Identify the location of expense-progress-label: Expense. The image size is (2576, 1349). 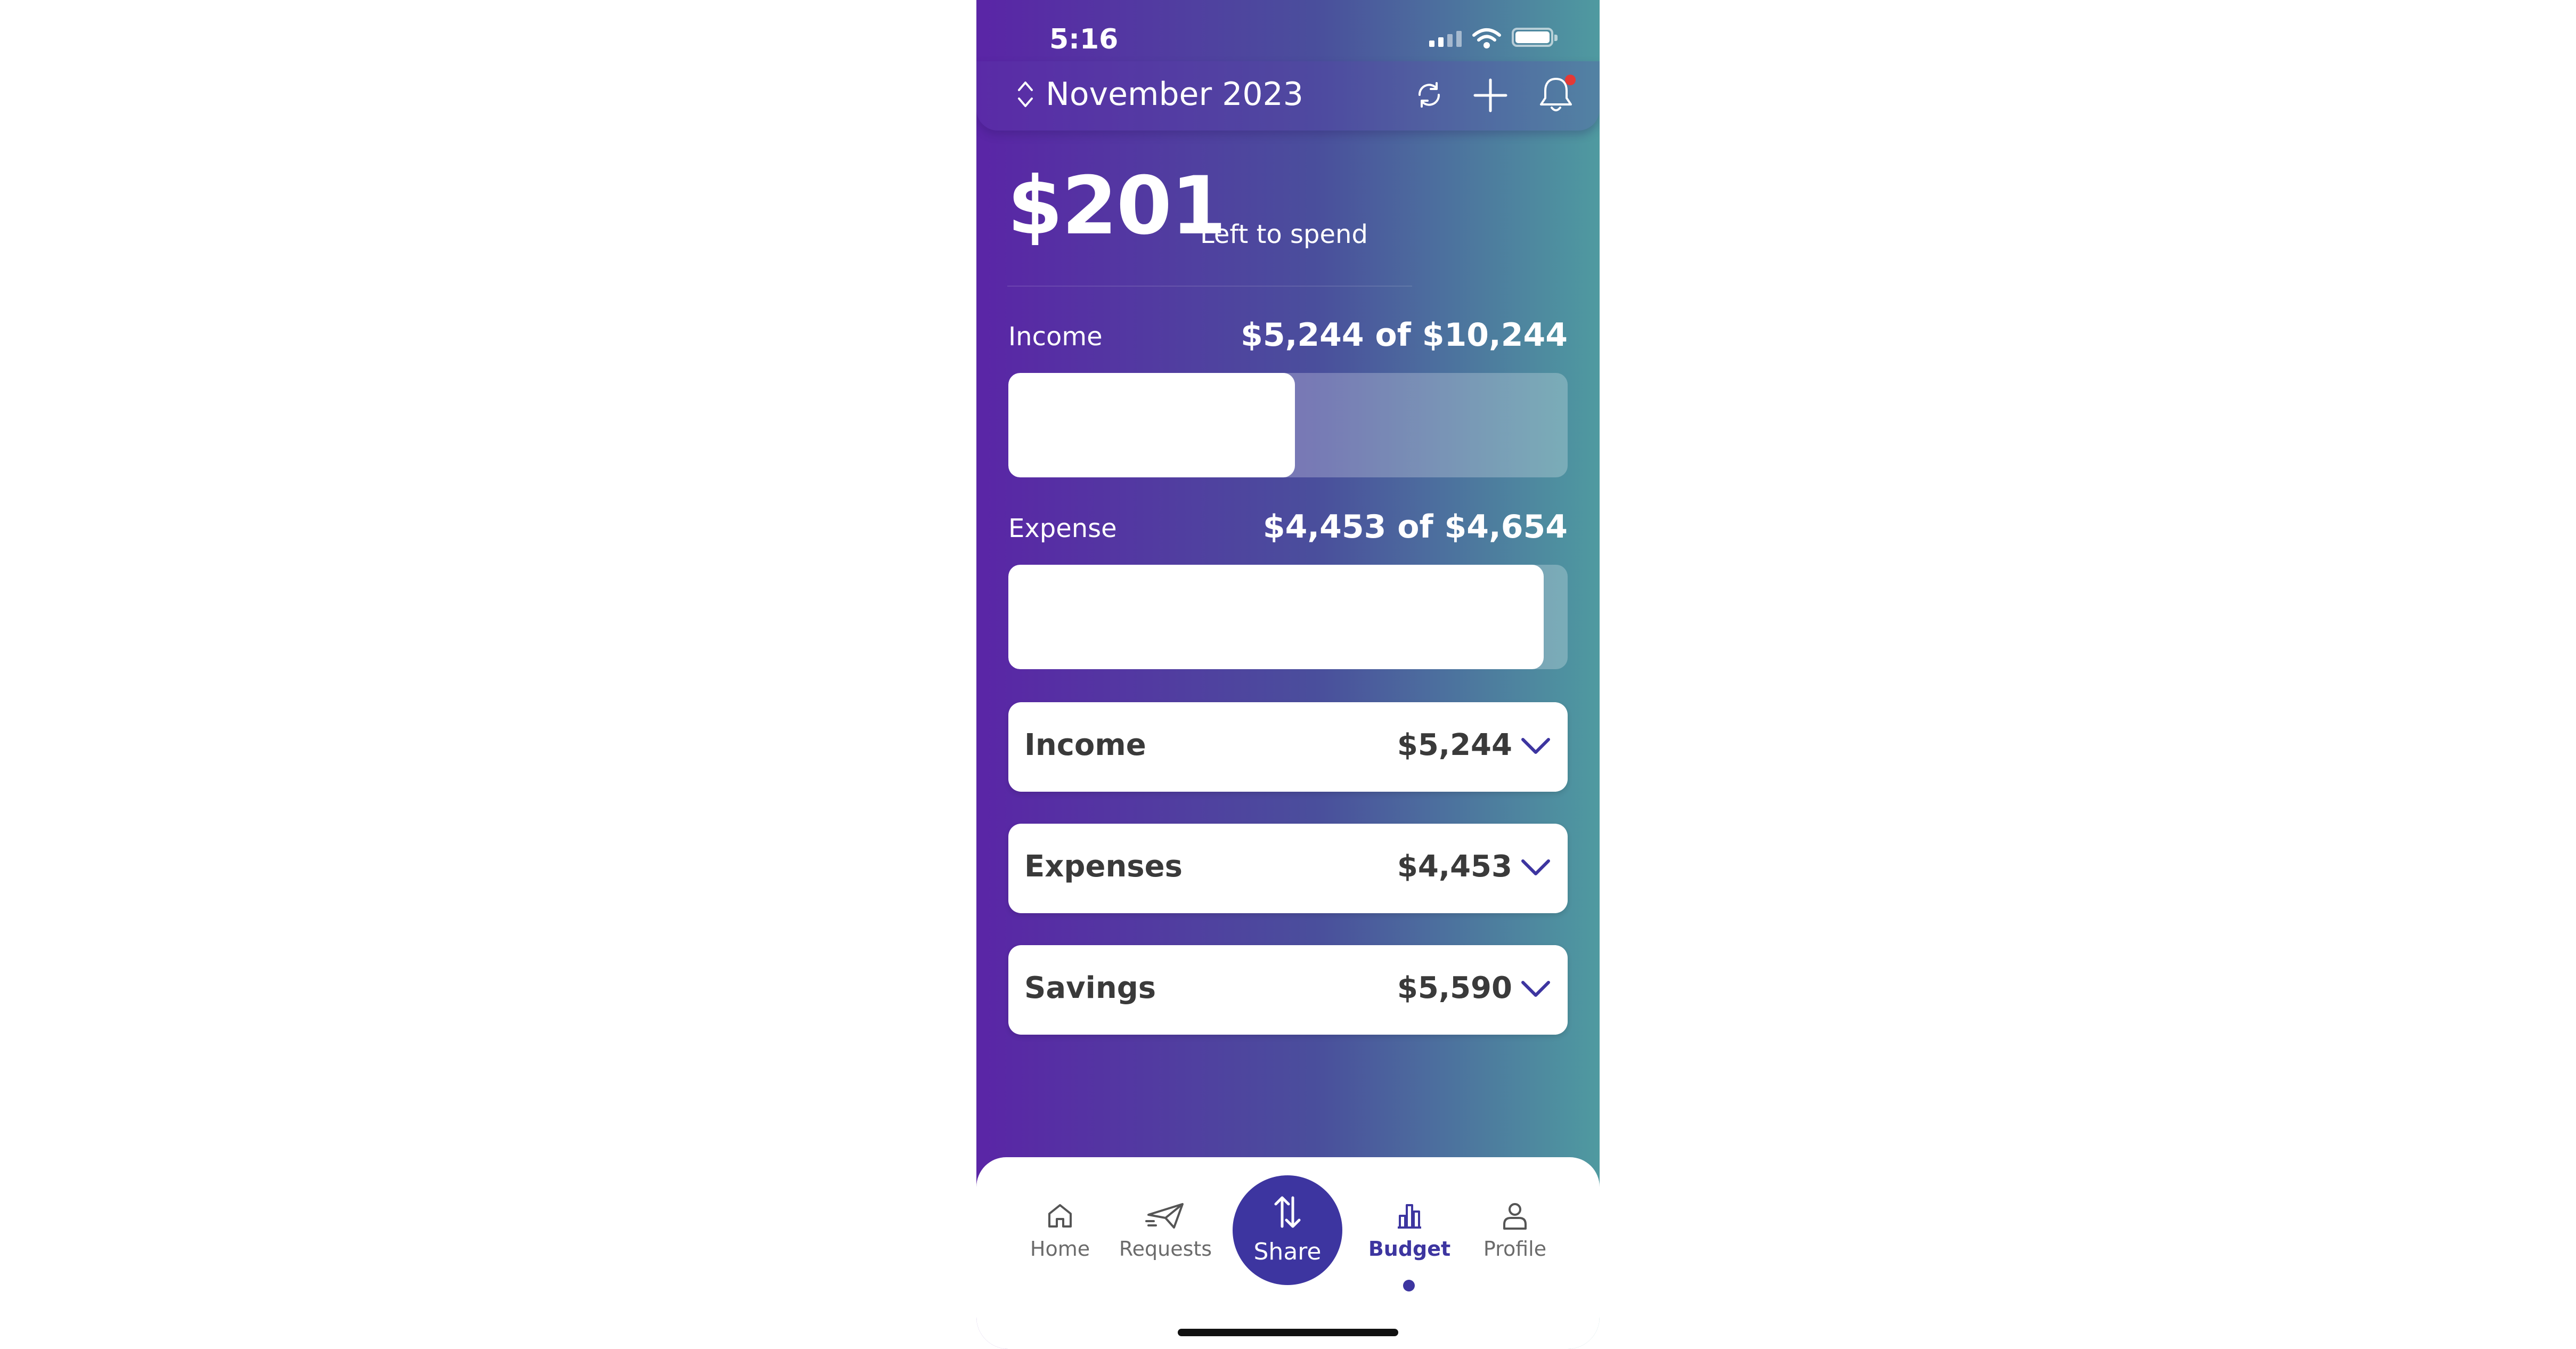
(1062, 528).